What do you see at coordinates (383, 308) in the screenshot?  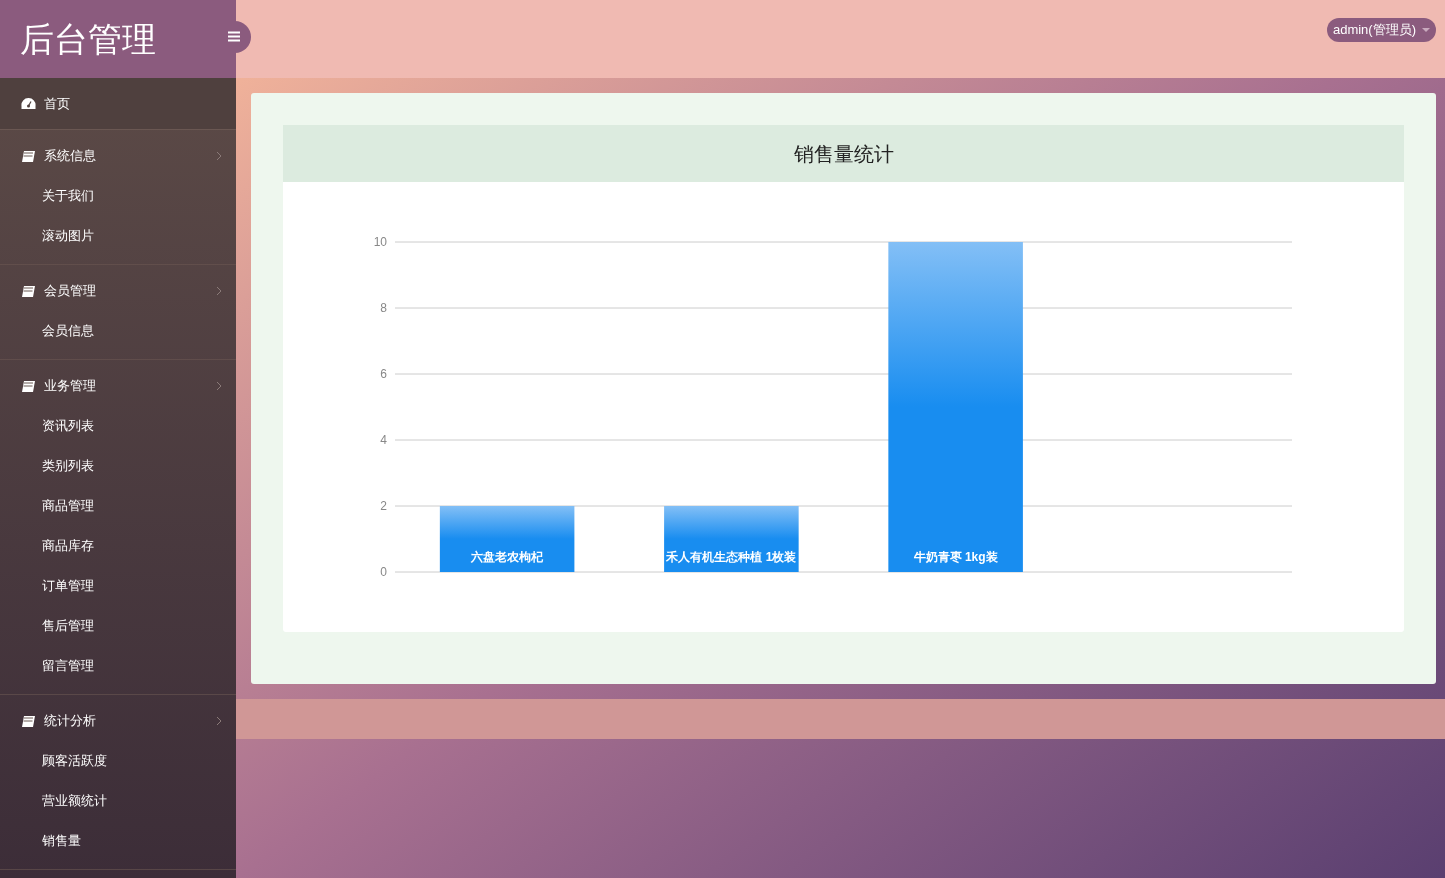 I see `axis-tick-label: 8` at bounding box center [383, 308].